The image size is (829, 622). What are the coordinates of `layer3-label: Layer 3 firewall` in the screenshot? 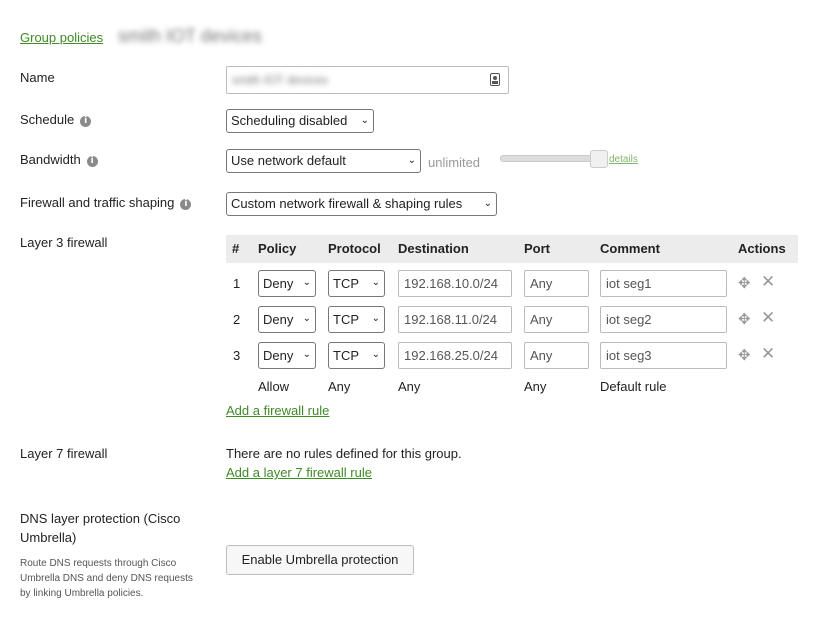 It's located at (64, 242).